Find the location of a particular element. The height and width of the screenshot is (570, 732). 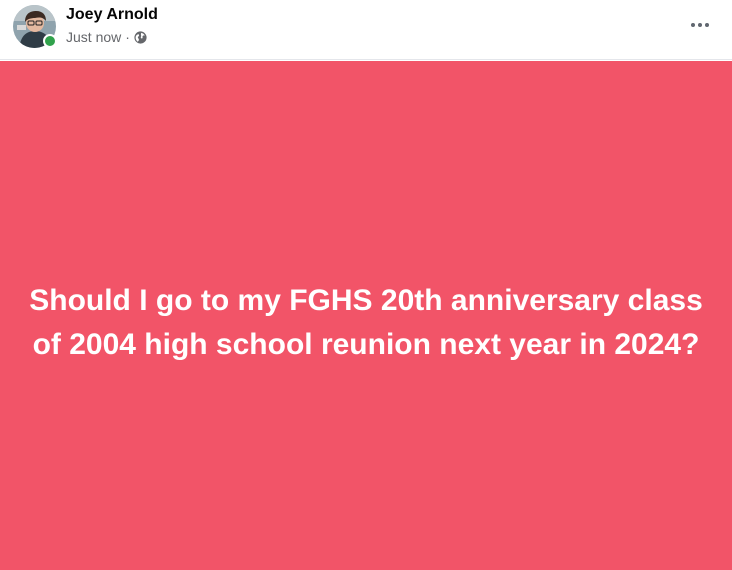

more-options-button is located at coordinates (700, 25).